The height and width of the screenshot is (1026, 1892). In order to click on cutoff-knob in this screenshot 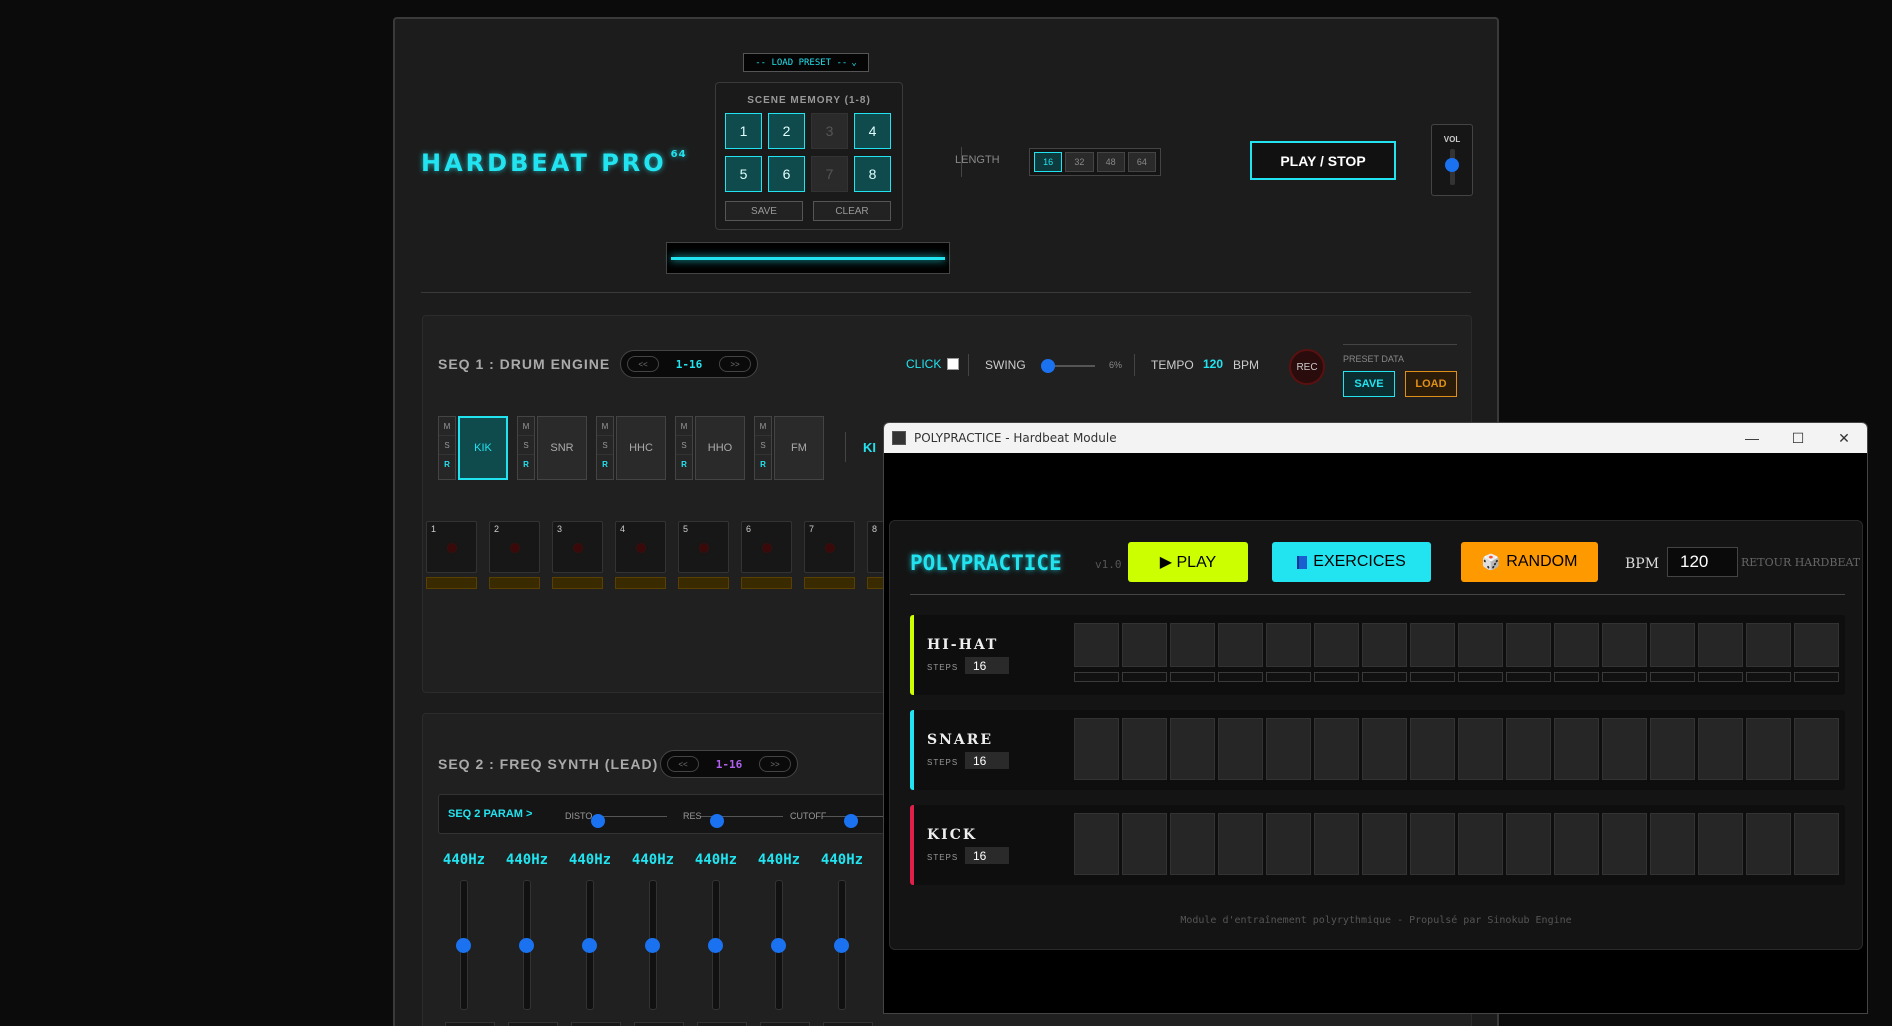, I will do `click(851, 821)`.